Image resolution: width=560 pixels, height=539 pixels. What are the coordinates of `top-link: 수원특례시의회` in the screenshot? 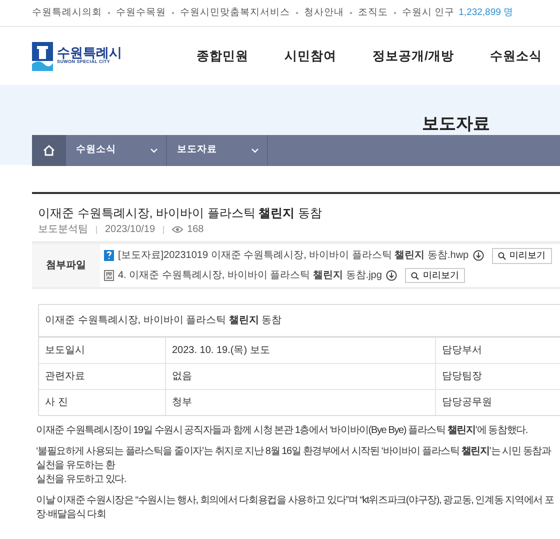 It's located at (67, 13).